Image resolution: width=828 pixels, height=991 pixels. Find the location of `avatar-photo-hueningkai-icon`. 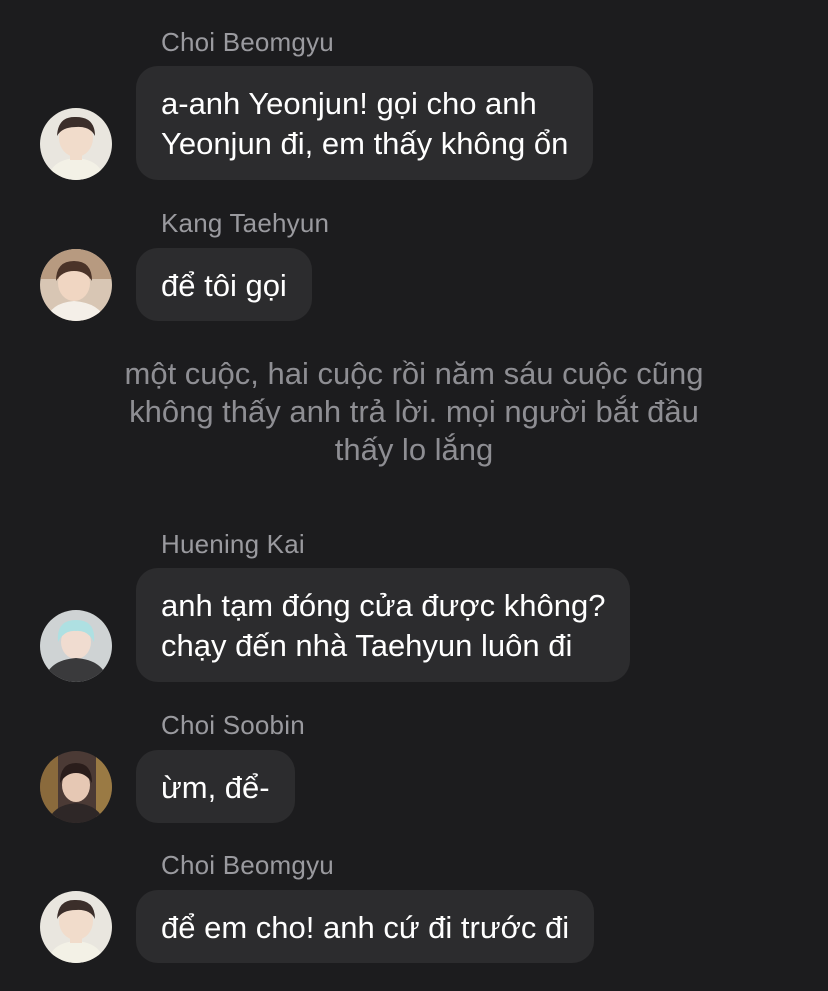

avatar-photo-hueningkai-icon is located at coordinates (76, 646).